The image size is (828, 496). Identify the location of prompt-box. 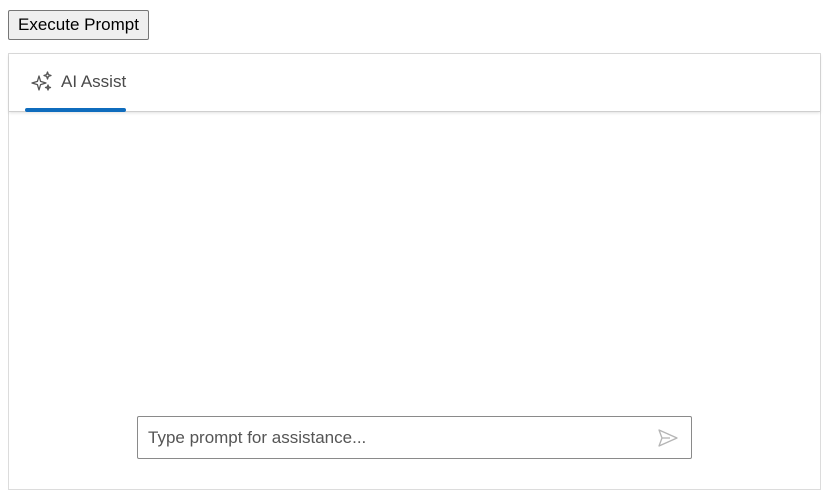
(414, 437).